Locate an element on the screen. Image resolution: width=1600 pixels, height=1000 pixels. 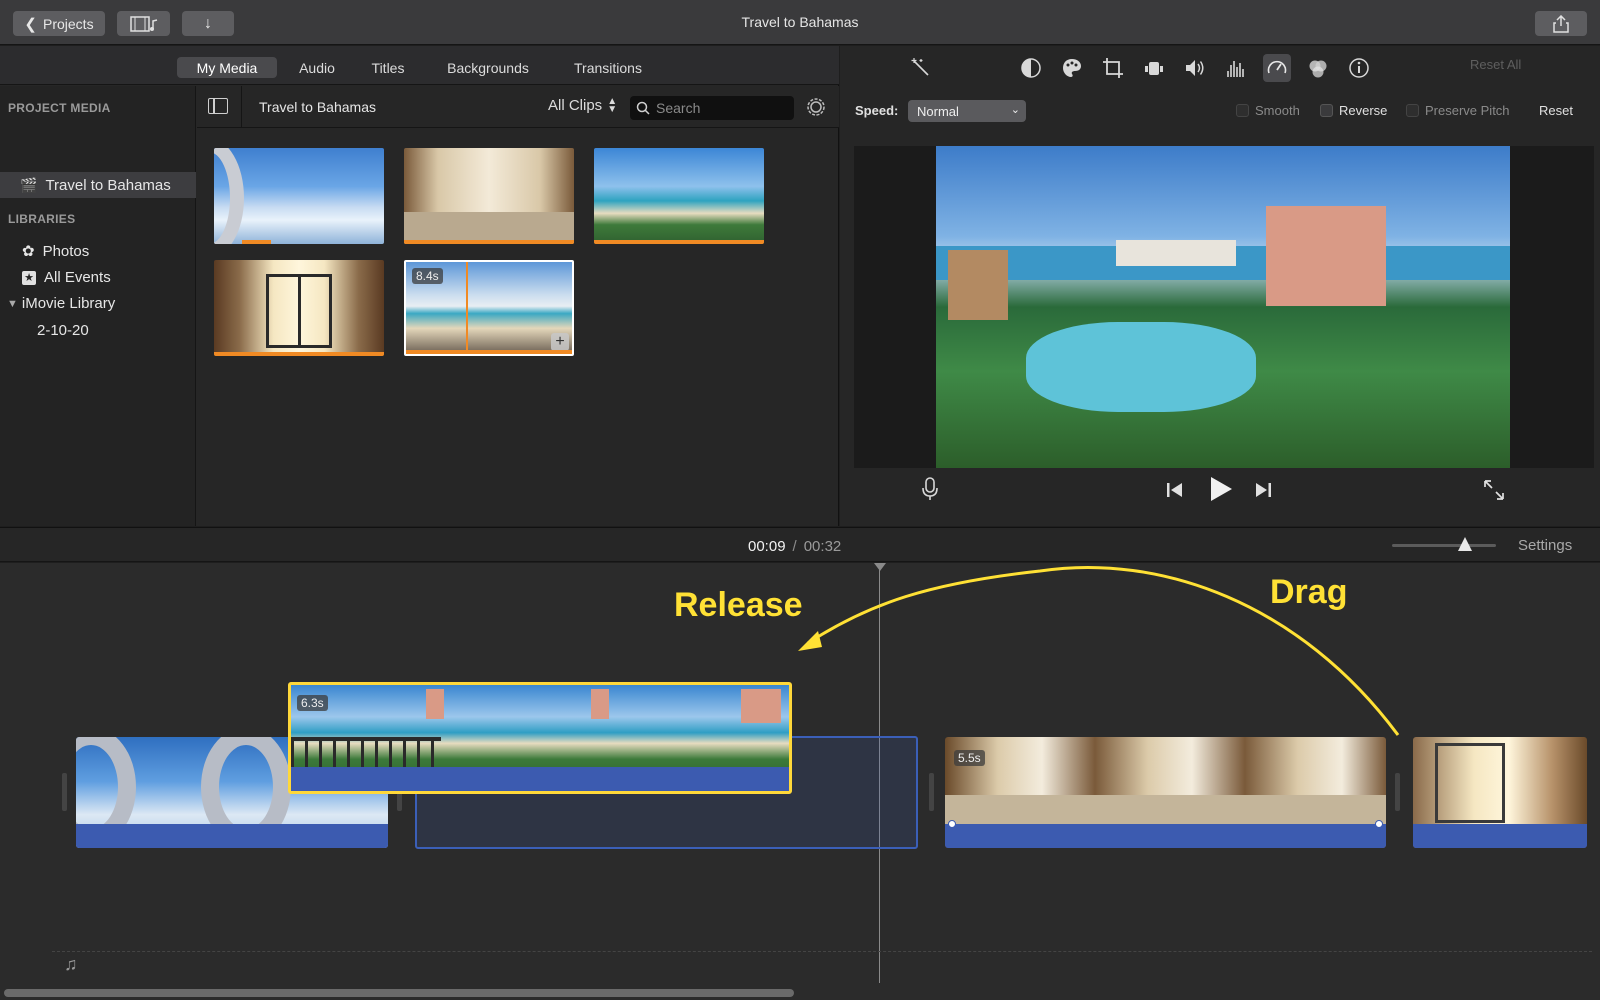
preview-buildings is located at coordinates (1176, 253).